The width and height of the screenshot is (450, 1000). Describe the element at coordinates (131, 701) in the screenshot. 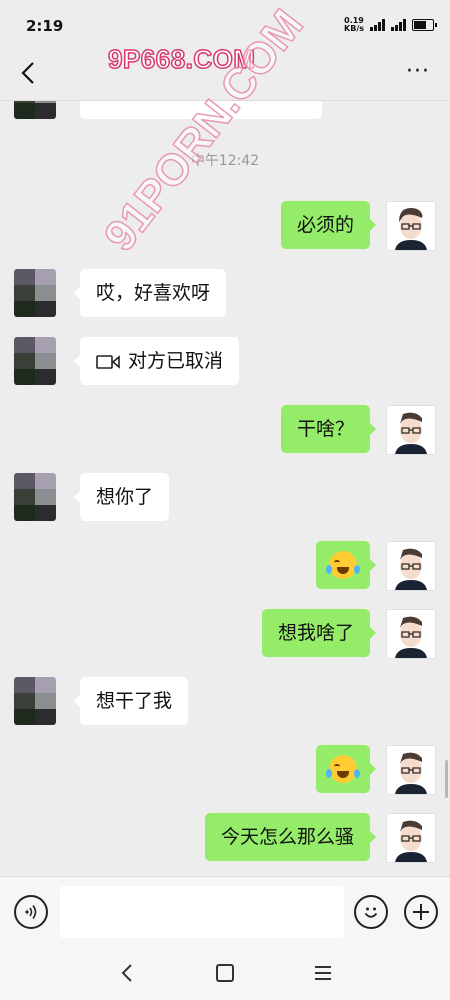

I see `message-bubble: 想干了我` at that location.